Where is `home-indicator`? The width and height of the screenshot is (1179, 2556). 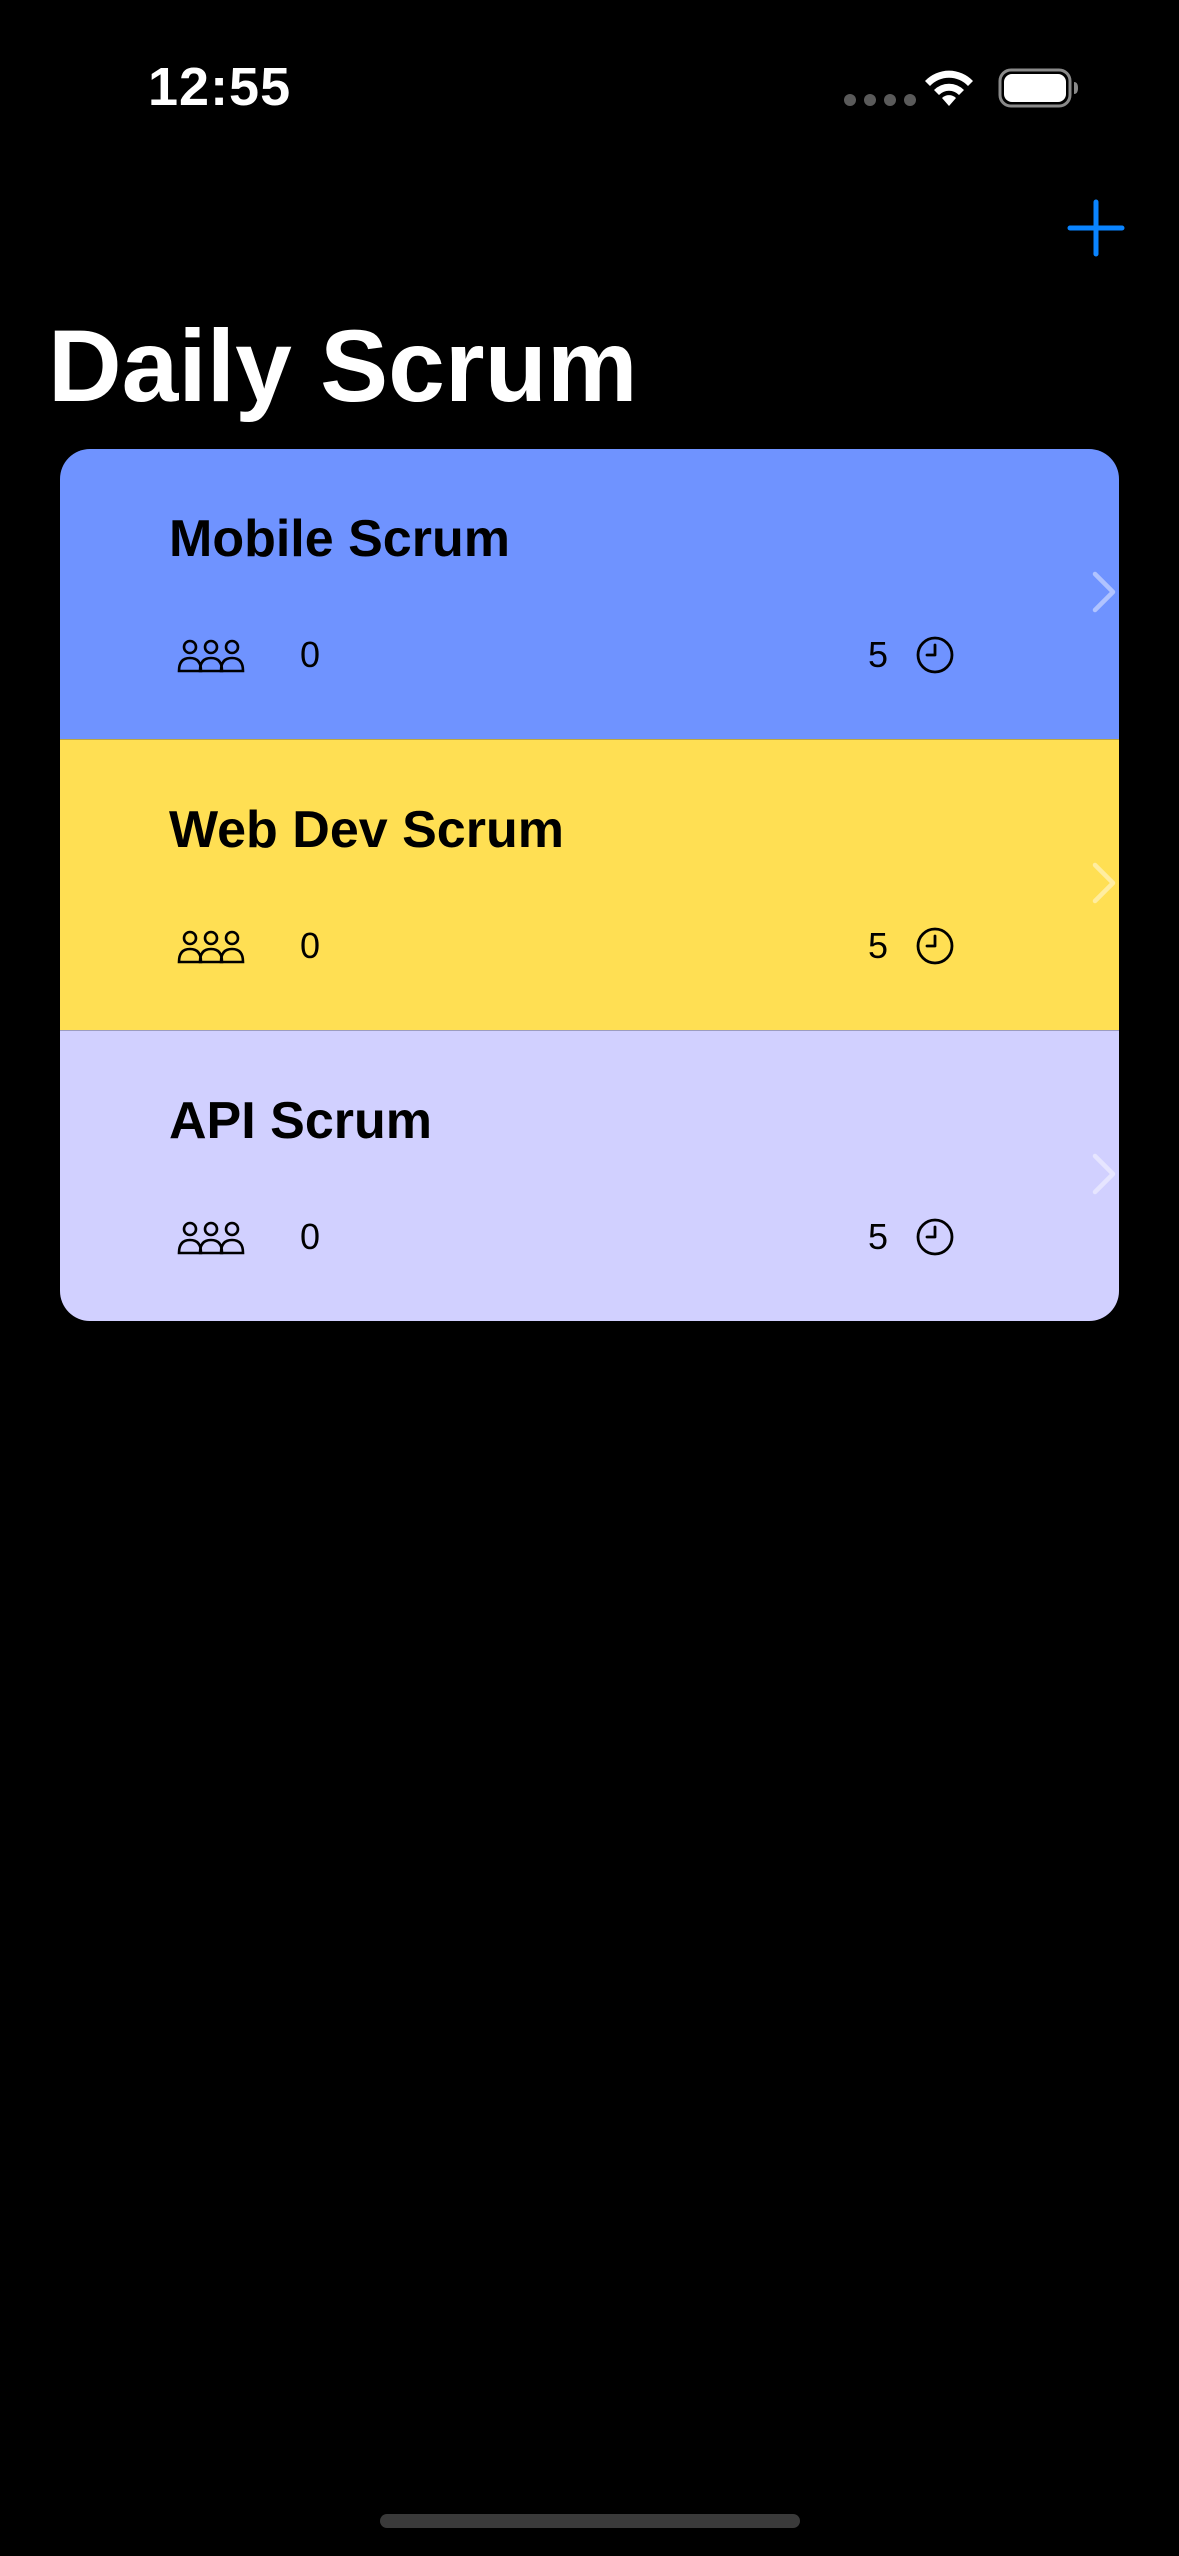
home-indicator is located at coordinates (590, 2521).